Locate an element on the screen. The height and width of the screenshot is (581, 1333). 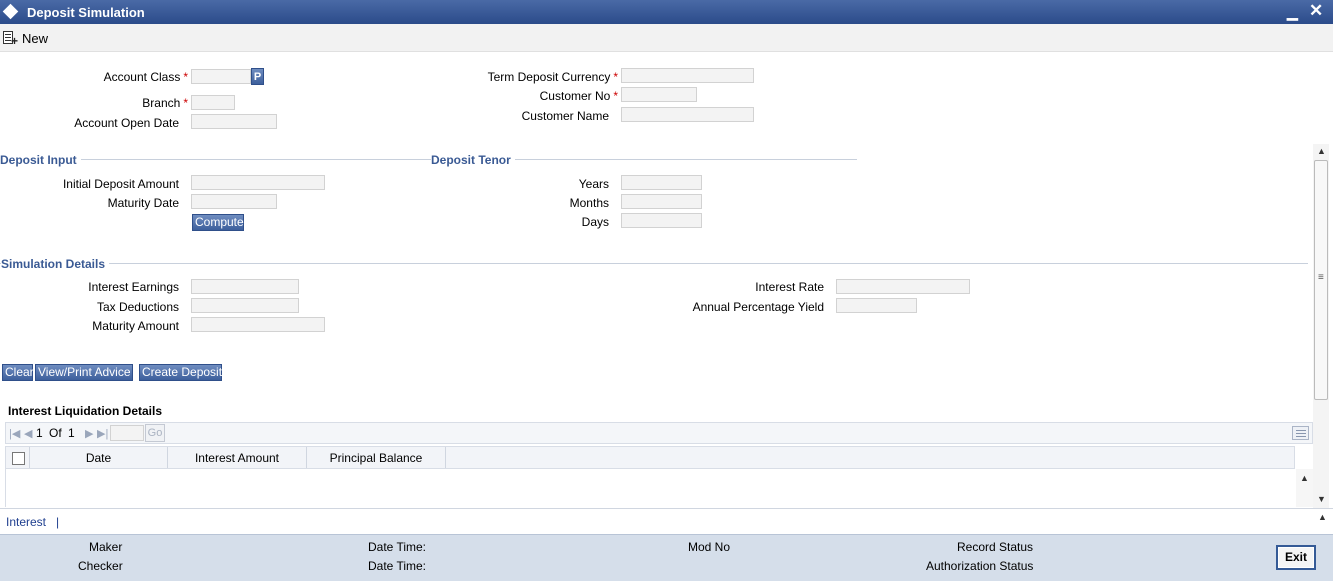
customer-name-label: Customer Name is located at coordinates (565, 116).